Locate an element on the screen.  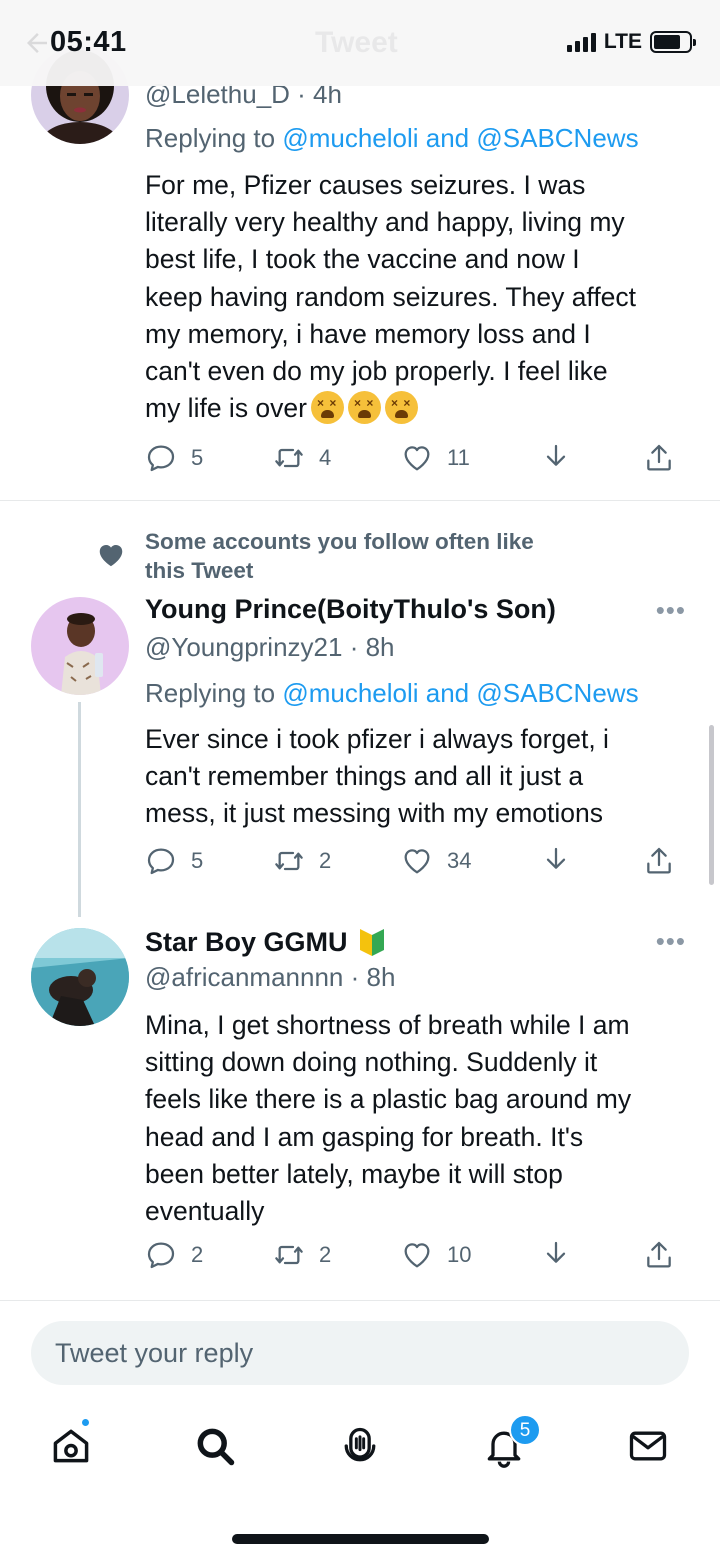
tweet-handle: @Youngprinzy21 is located at coordinates (243, 647).